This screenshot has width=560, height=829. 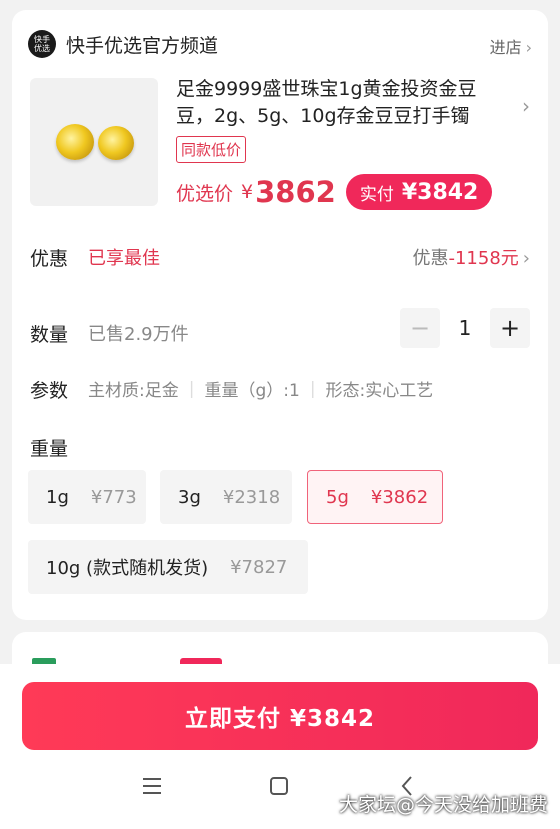 I want to click on option-weight: 5g, so click(x=337, y=497).